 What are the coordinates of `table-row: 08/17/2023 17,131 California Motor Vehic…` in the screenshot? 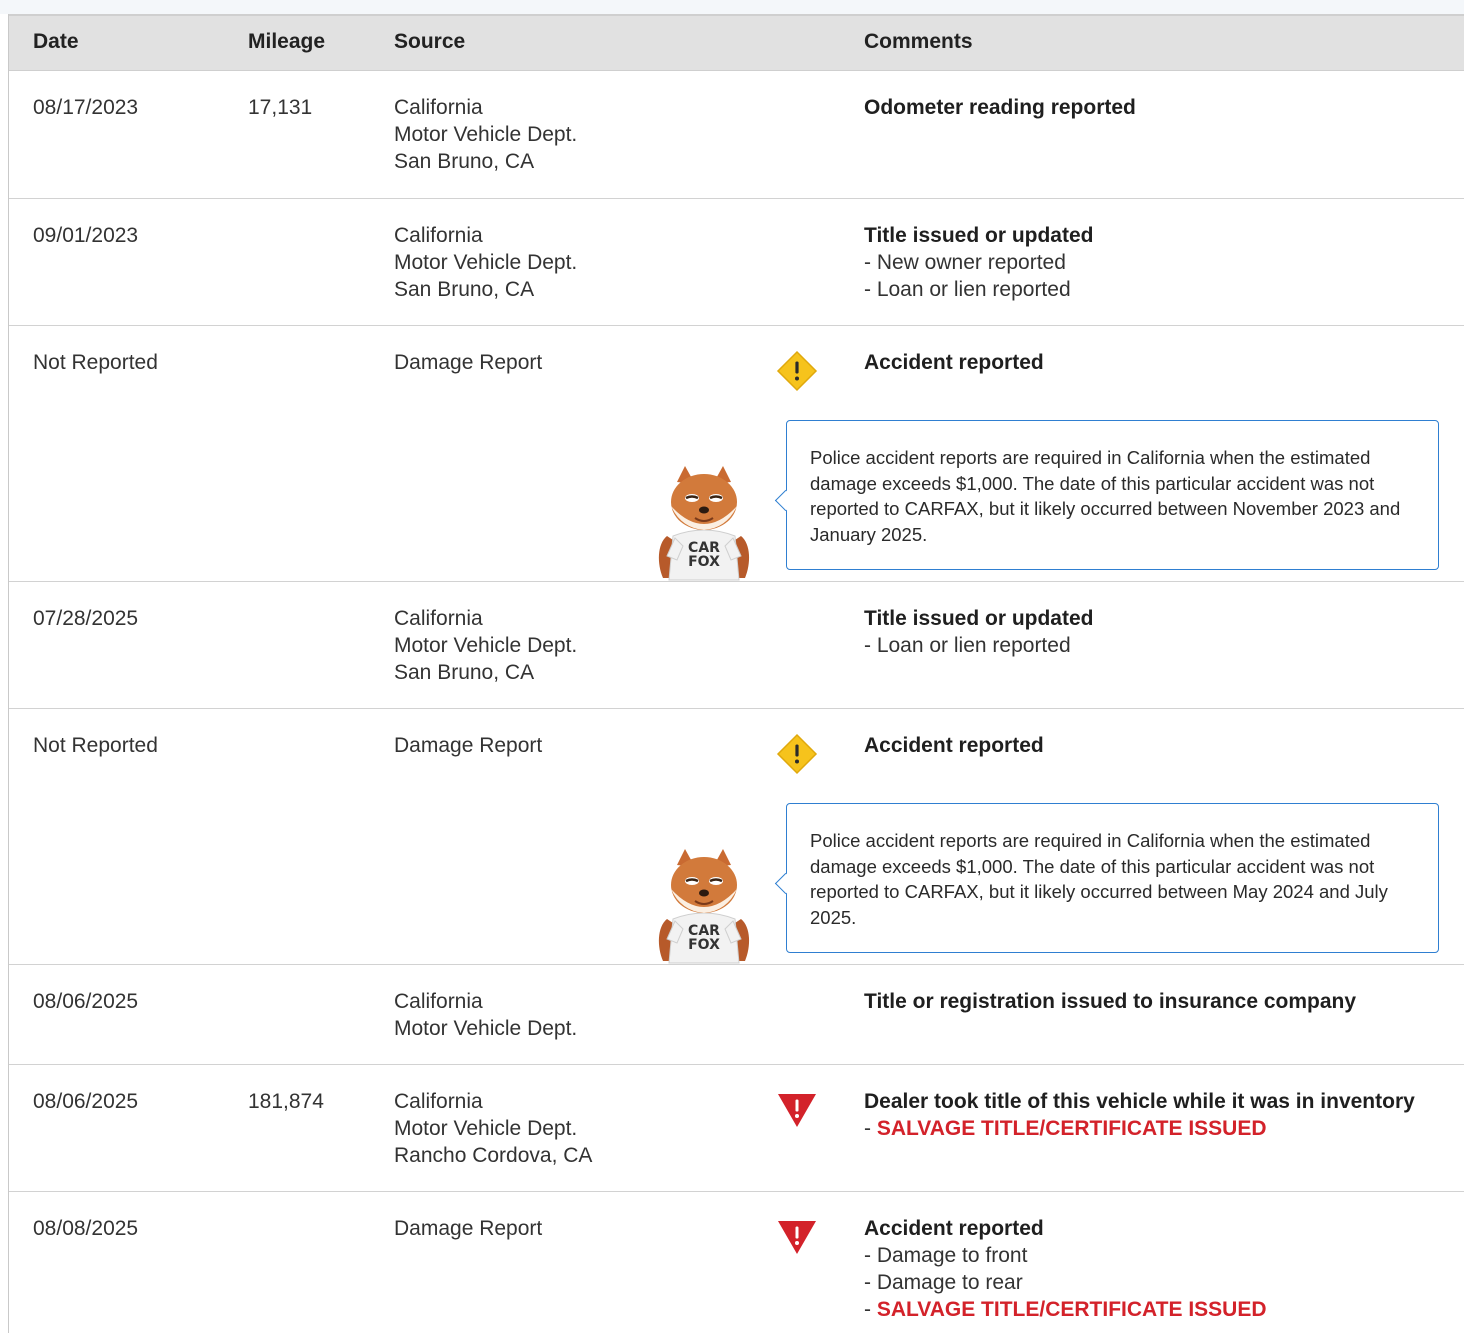 It's located at (736, 135).